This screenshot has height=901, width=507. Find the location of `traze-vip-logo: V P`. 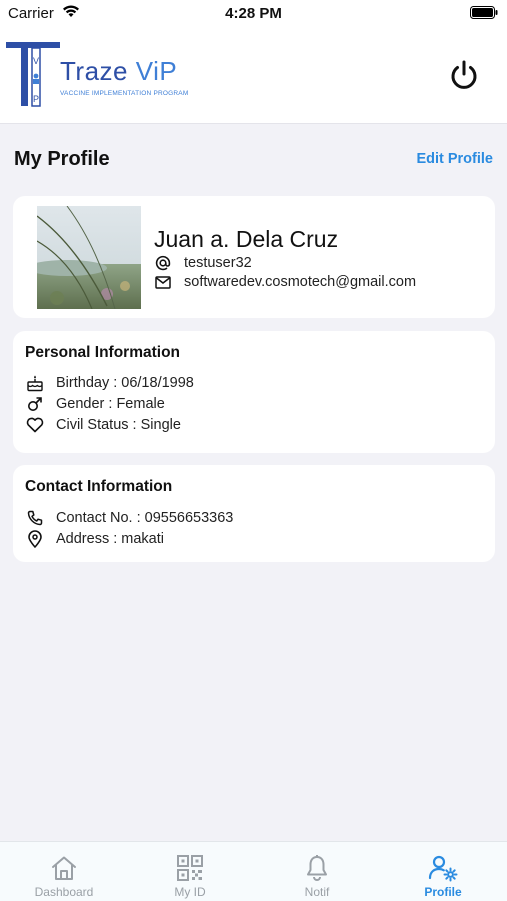

traze-vip-logo: V P is located at coordinates (34, 76).